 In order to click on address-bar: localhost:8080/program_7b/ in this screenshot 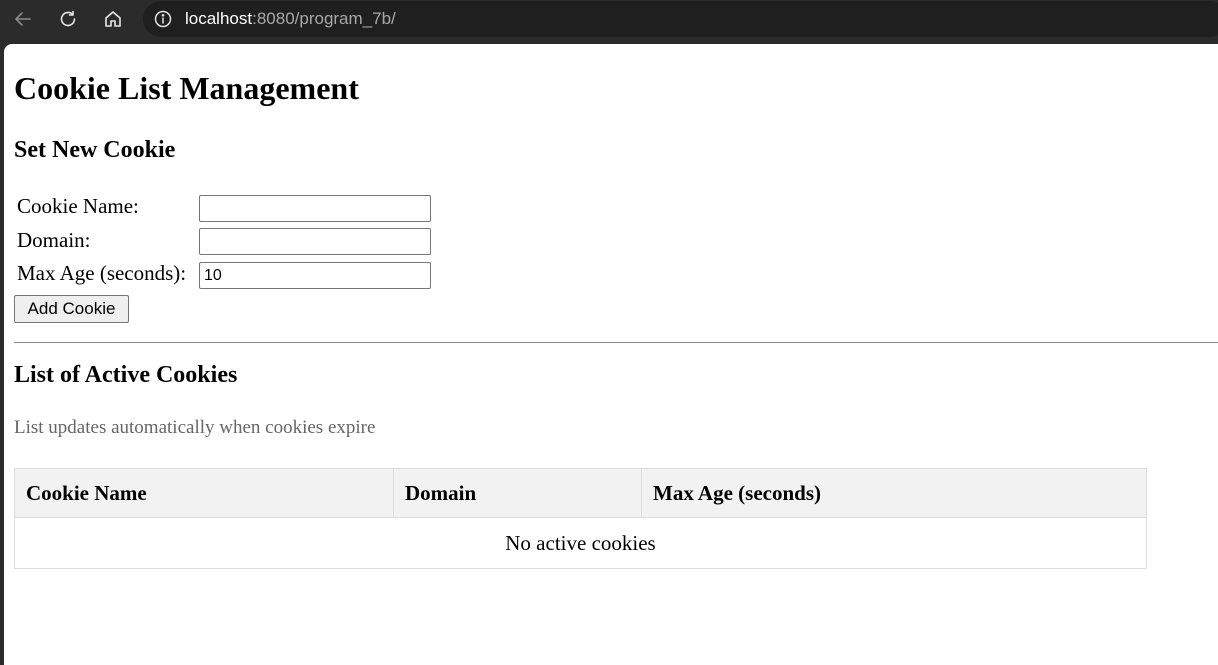, I will do `click(680, 19)`.